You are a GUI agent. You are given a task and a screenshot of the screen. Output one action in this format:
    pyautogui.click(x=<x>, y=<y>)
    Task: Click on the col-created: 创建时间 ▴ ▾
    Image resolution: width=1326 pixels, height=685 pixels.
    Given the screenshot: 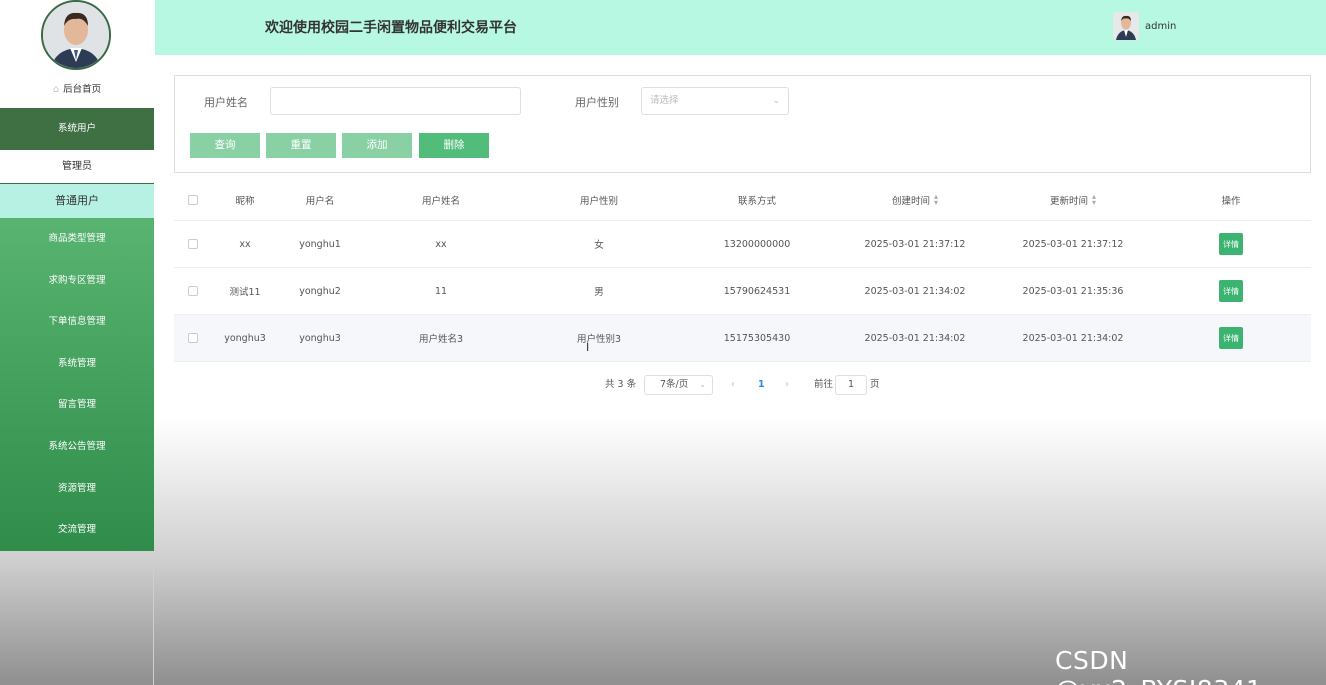 What is the action you would take?
    pyautogui.click(x=915, y=200)
    